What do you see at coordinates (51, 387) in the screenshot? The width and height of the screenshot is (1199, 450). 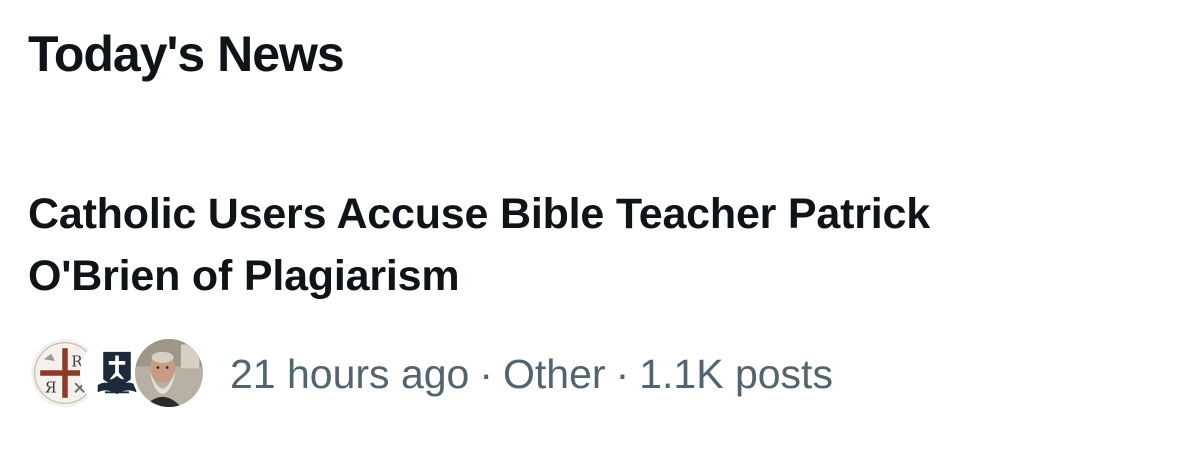 I see `svg-text: Я` at bounding box center [51, 387].